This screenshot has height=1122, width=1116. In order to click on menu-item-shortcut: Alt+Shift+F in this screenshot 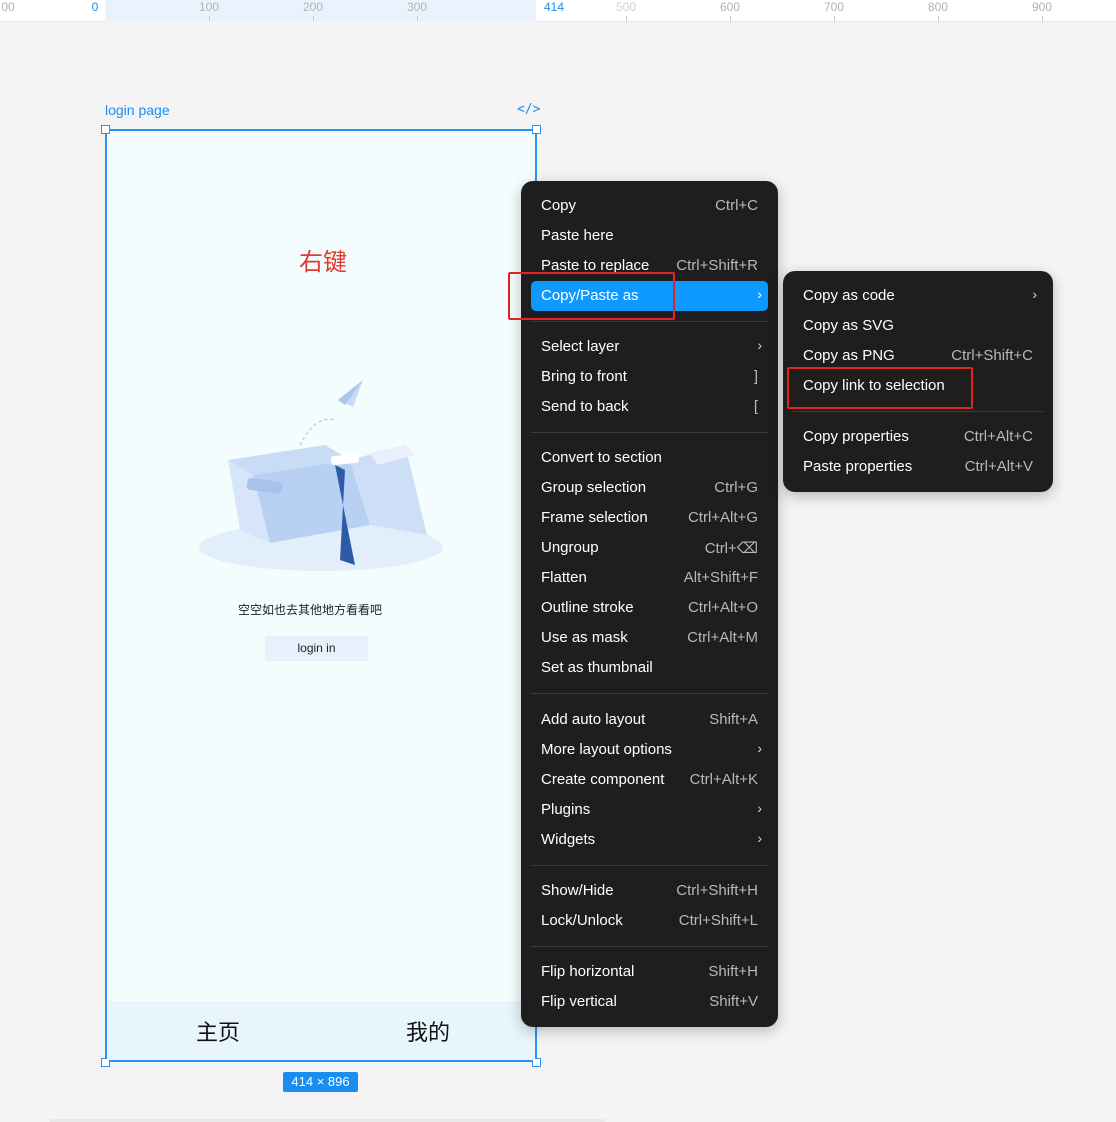, I will do `click(720, 577)`.